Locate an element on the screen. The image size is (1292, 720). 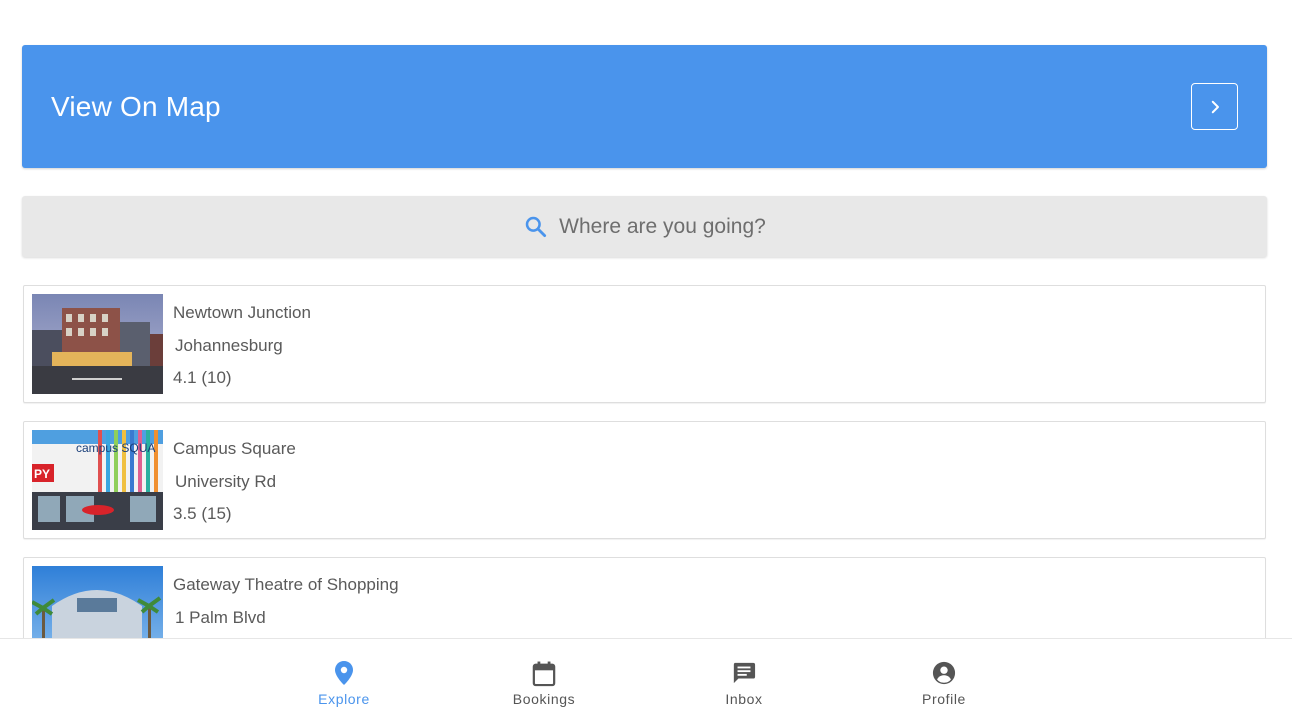
search-input: Where are you going? is located at coordinates (662, 227).